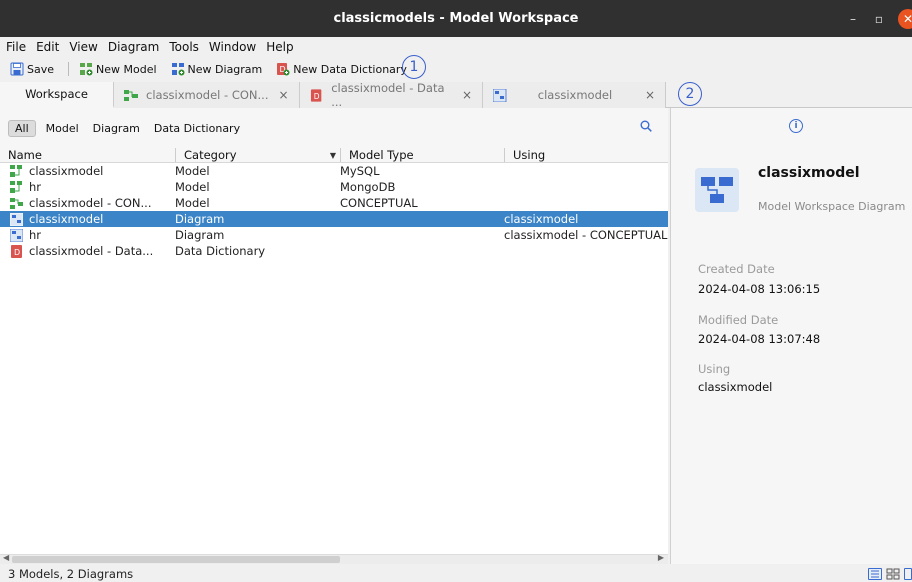 This screenshot has height=582, width=912. Describe the element at coordinates (225, 69) in the screenshot. I see `new-diagram-label: New Diagram` at that location.